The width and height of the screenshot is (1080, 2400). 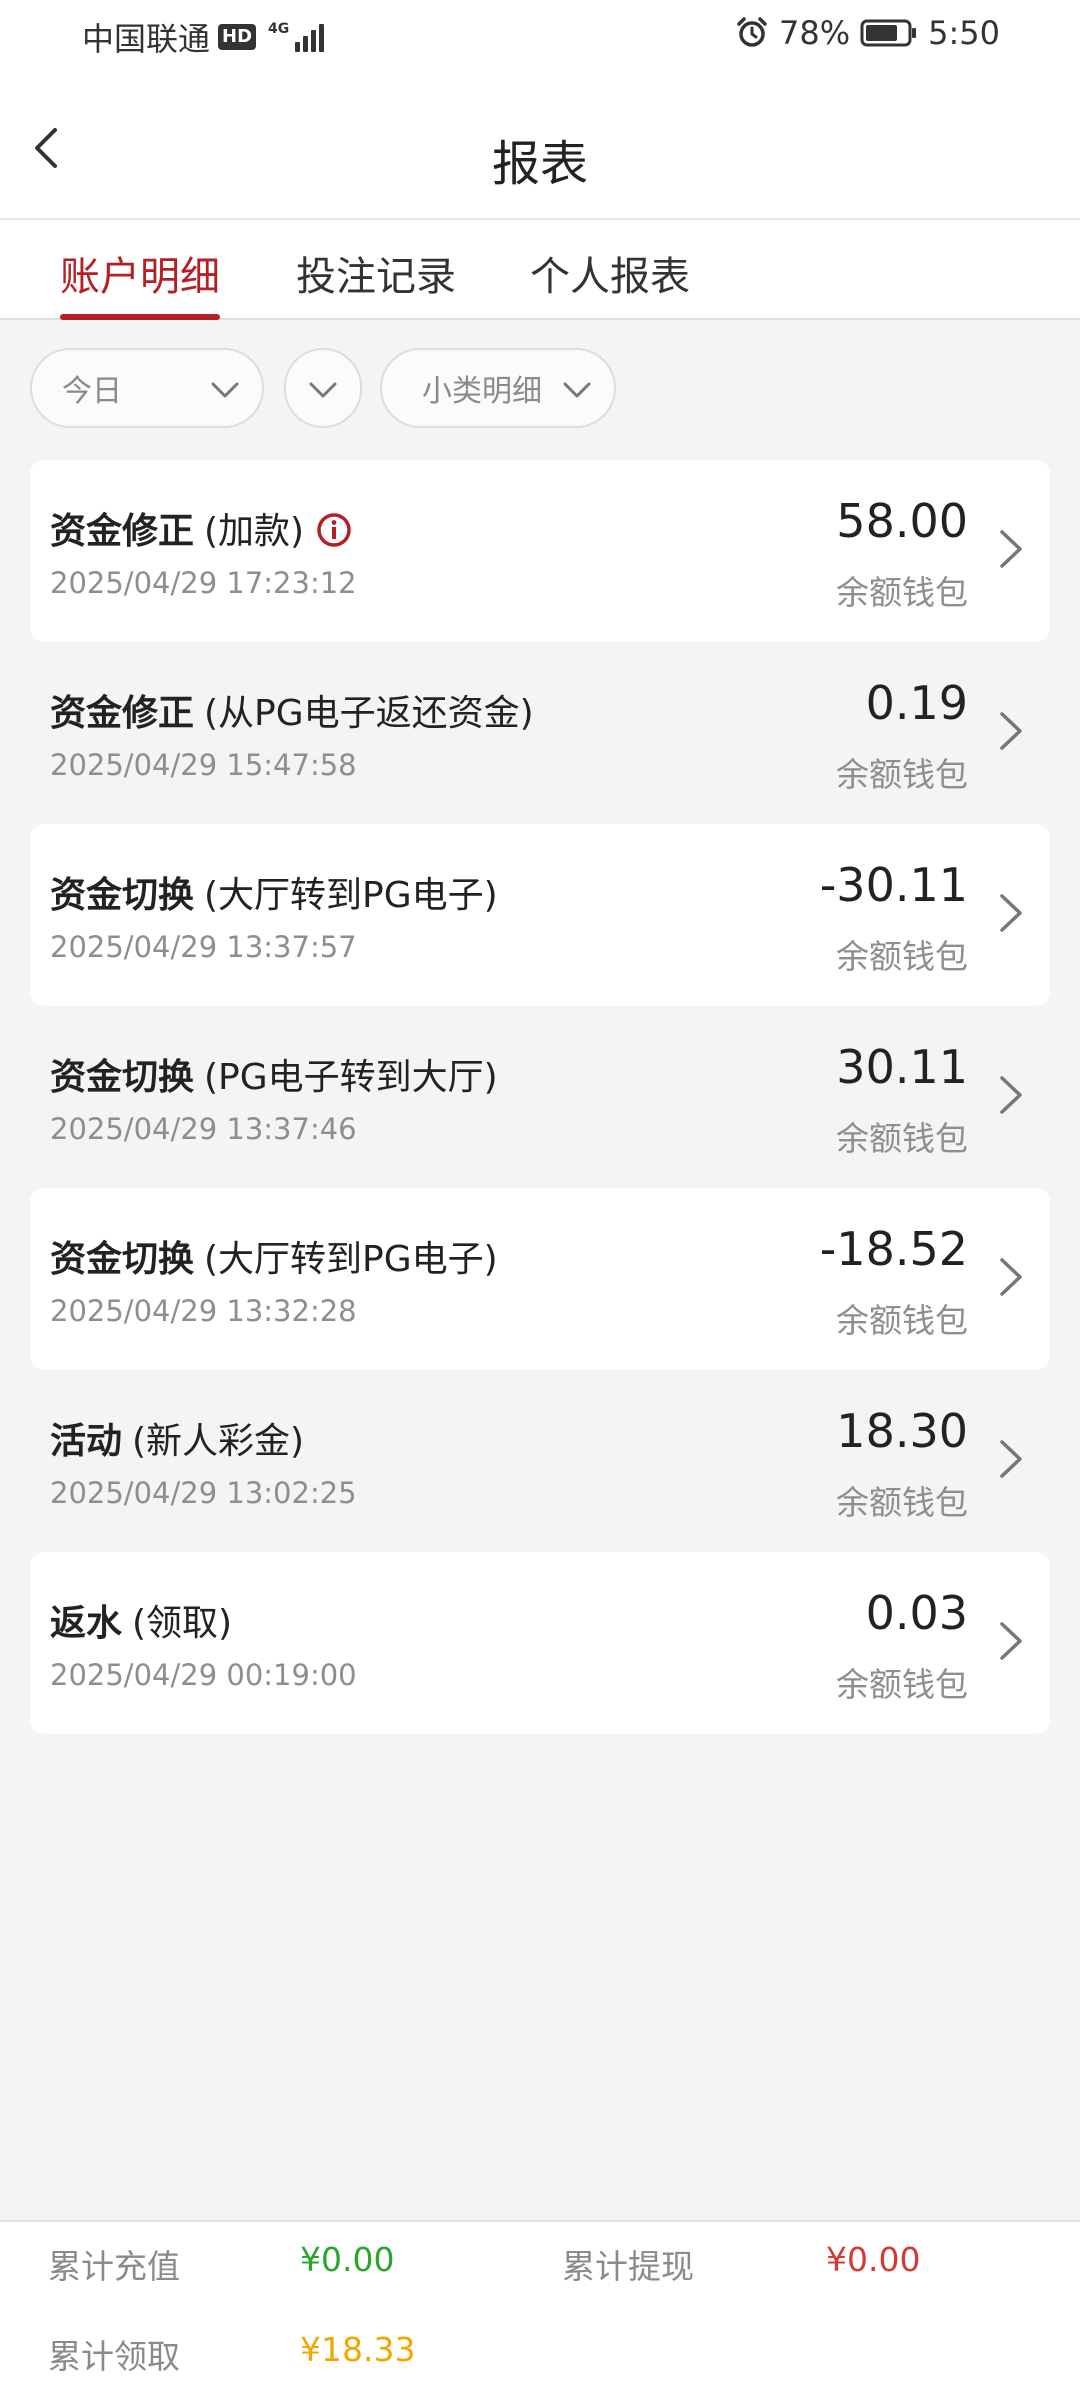 I want to click on status-right: 78% 5:50, so click(x=867, y=33).